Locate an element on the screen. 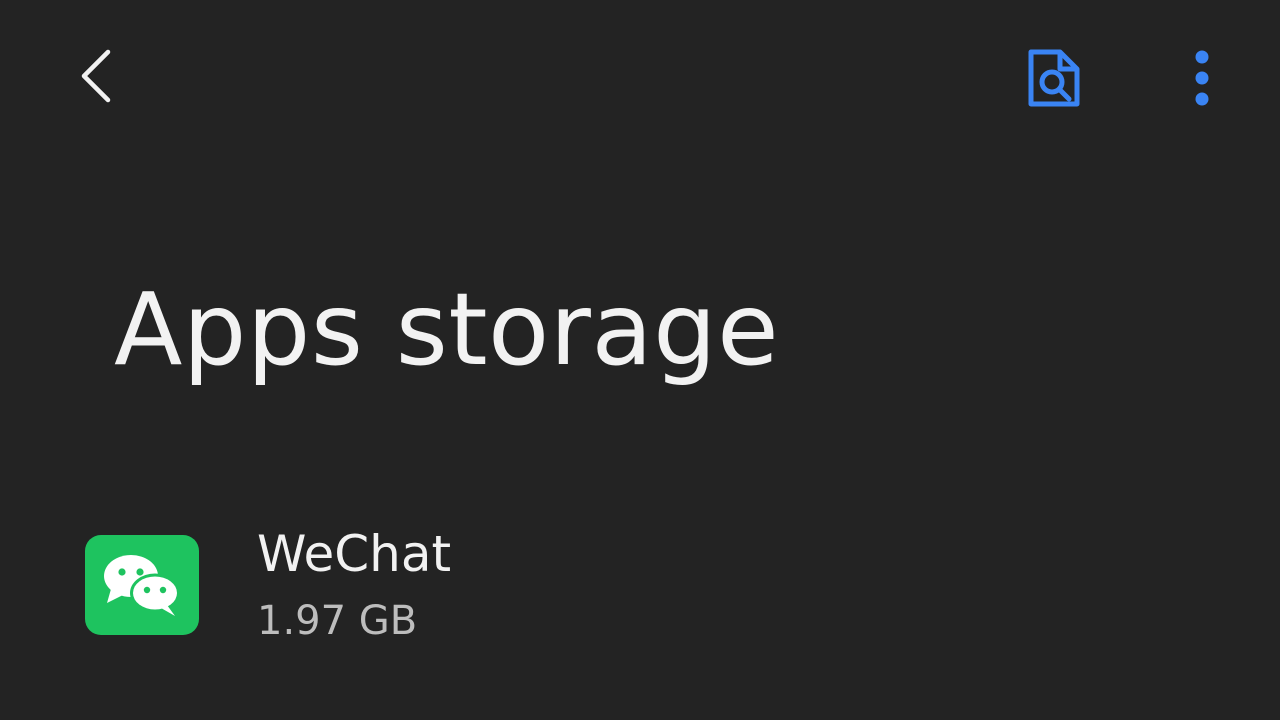 Image resolution: width=1280 pixels, height=720 pixels. search-files-button is located at coordinates (1053, 78).